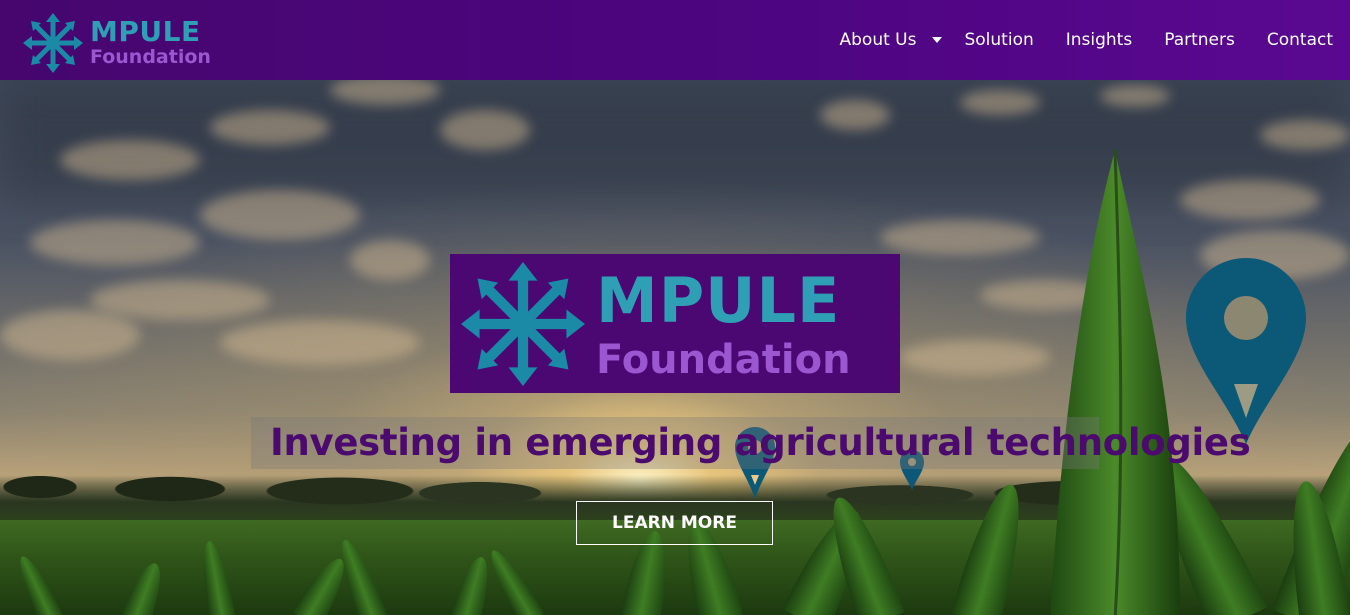 The height and width of the screenshot is (615, 1350). I want to click on nav-item-solution: Solution, so click(998, 40).